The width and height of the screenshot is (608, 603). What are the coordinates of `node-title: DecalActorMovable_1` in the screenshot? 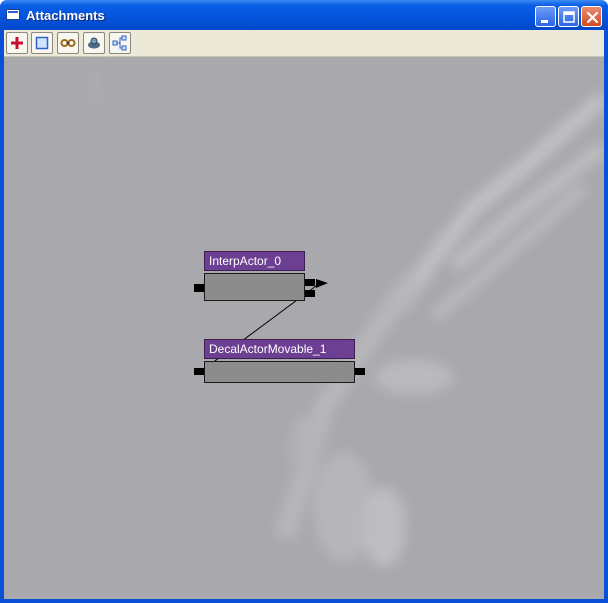 It's located at (279, 349).